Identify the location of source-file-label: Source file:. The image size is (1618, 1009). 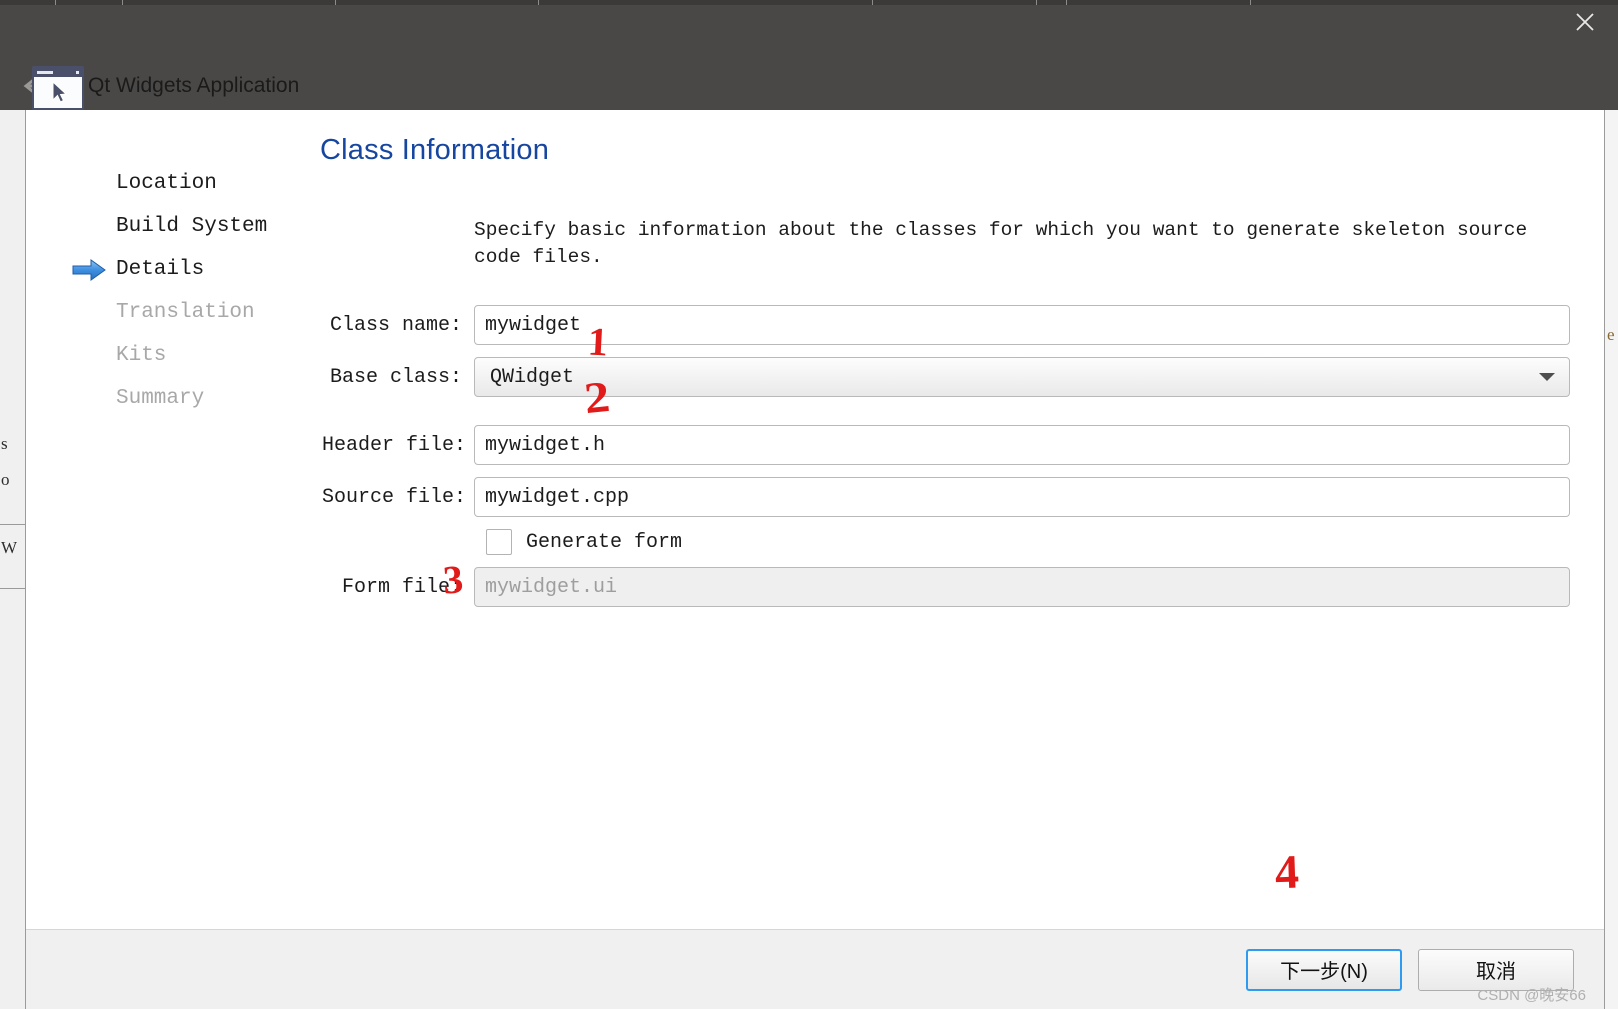
(394, 497).